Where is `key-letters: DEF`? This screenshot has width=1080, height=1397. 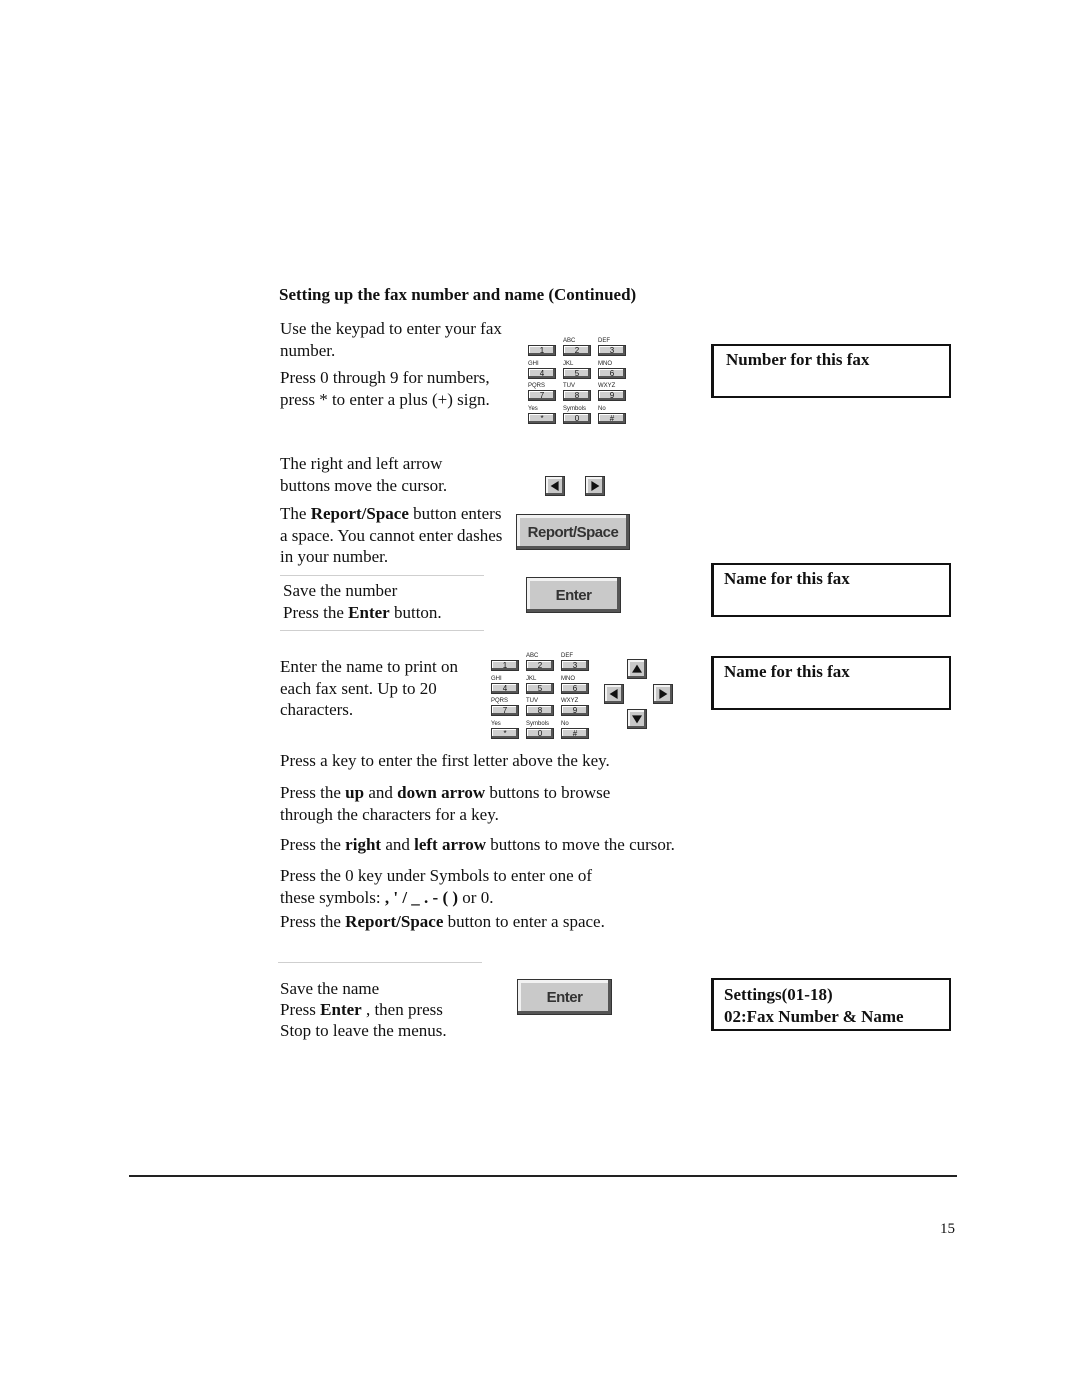
key-letters: DEF is located at coordinates (604, 341).